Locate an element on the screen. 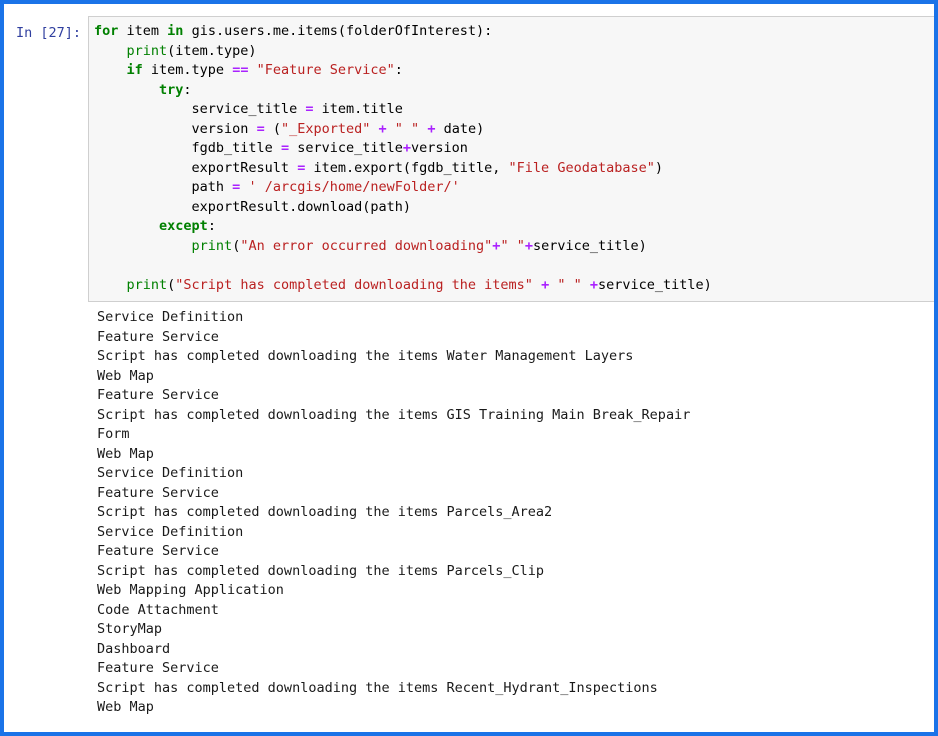 The height and width of the screenshot is (736, 938). code-line: fgdb_title = service_title+version is located at coordinates (514, 149).